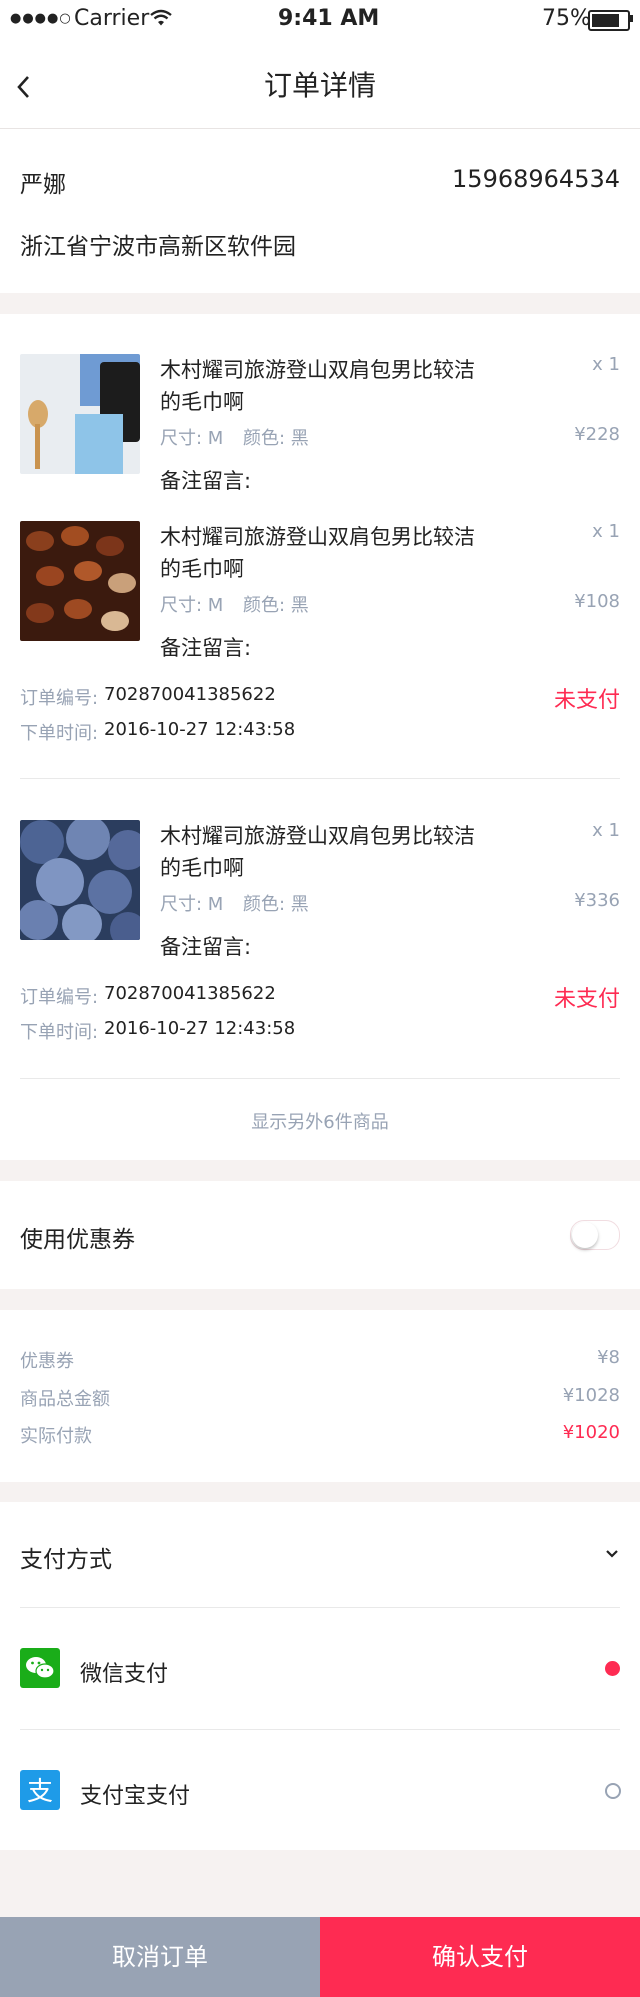 Image resolution: width=640 pixels, height=1997 pixels. Describe the element at coordinates (319, 85) in the screenshot. I see `page-title: 订单详情` at that location.